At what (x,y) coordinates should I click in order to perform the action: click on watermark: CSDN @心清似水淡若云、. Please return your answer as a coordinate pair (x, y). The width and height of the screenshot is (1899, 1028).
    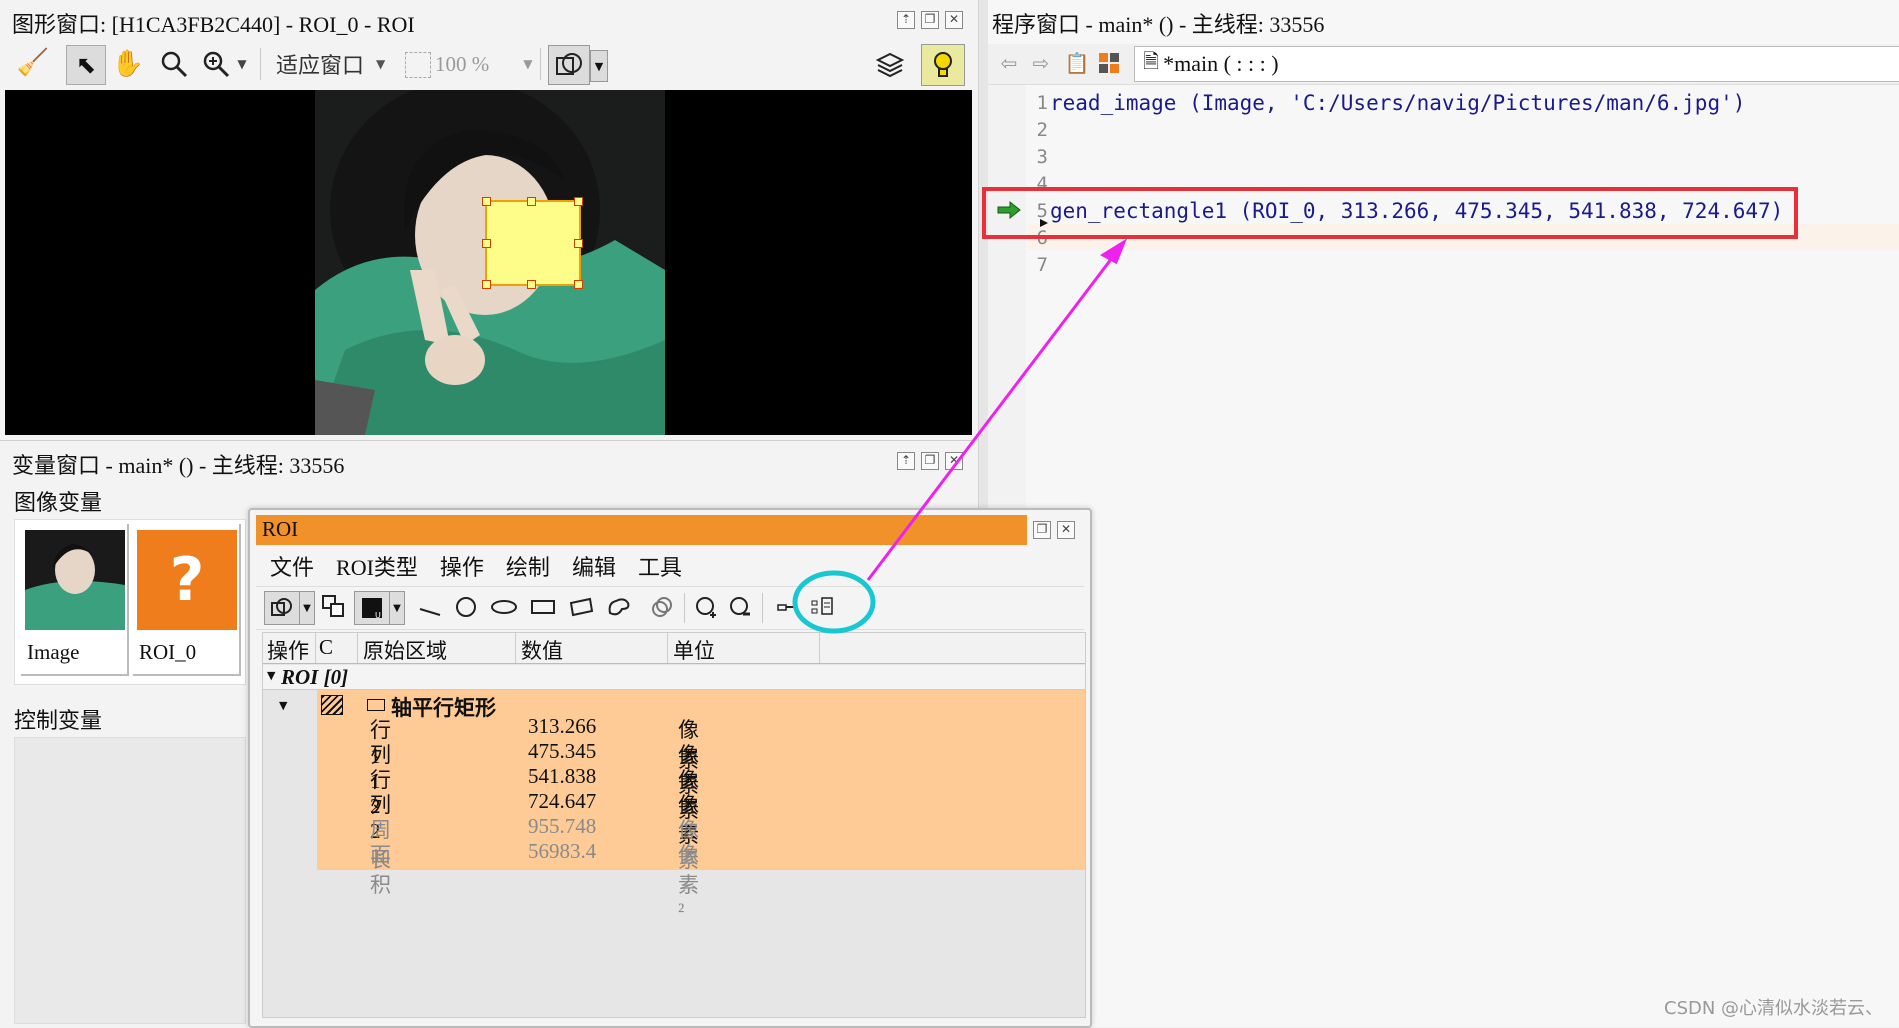
    Looking at the image, I should click on (1774, 1008).